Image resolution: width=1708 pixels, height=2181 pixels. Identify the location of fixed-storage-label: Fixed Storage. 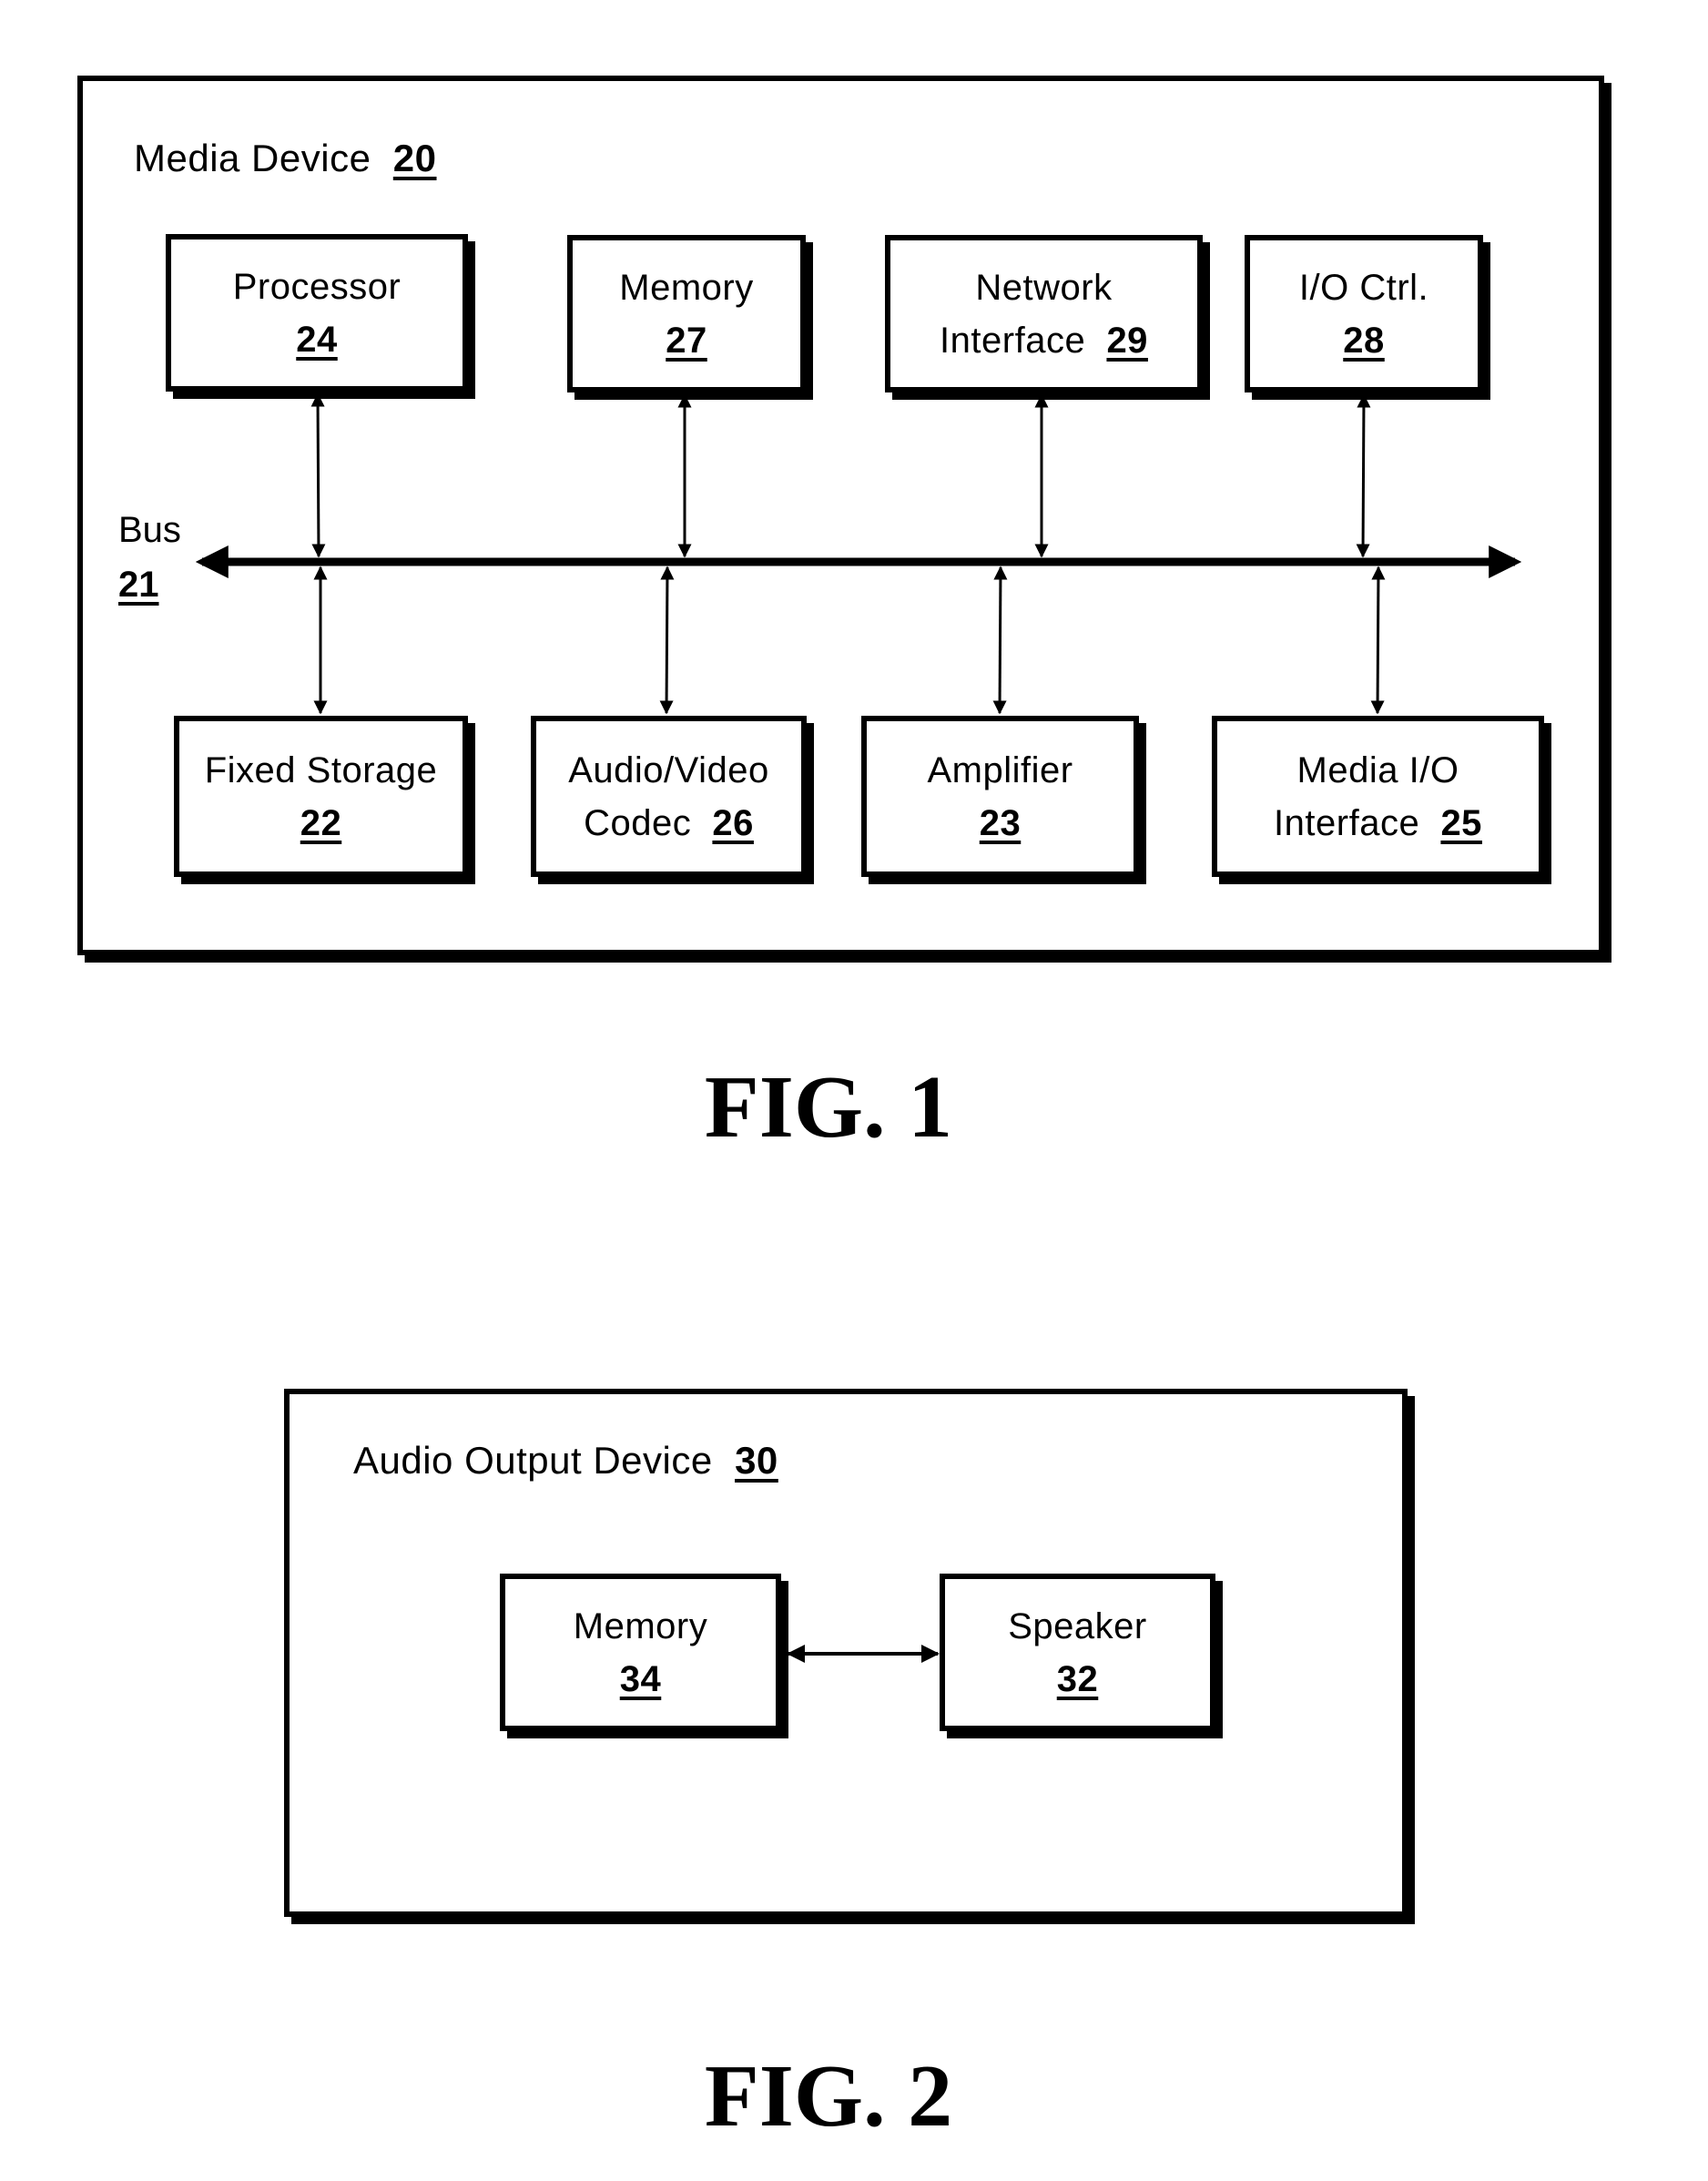
(321, 769).